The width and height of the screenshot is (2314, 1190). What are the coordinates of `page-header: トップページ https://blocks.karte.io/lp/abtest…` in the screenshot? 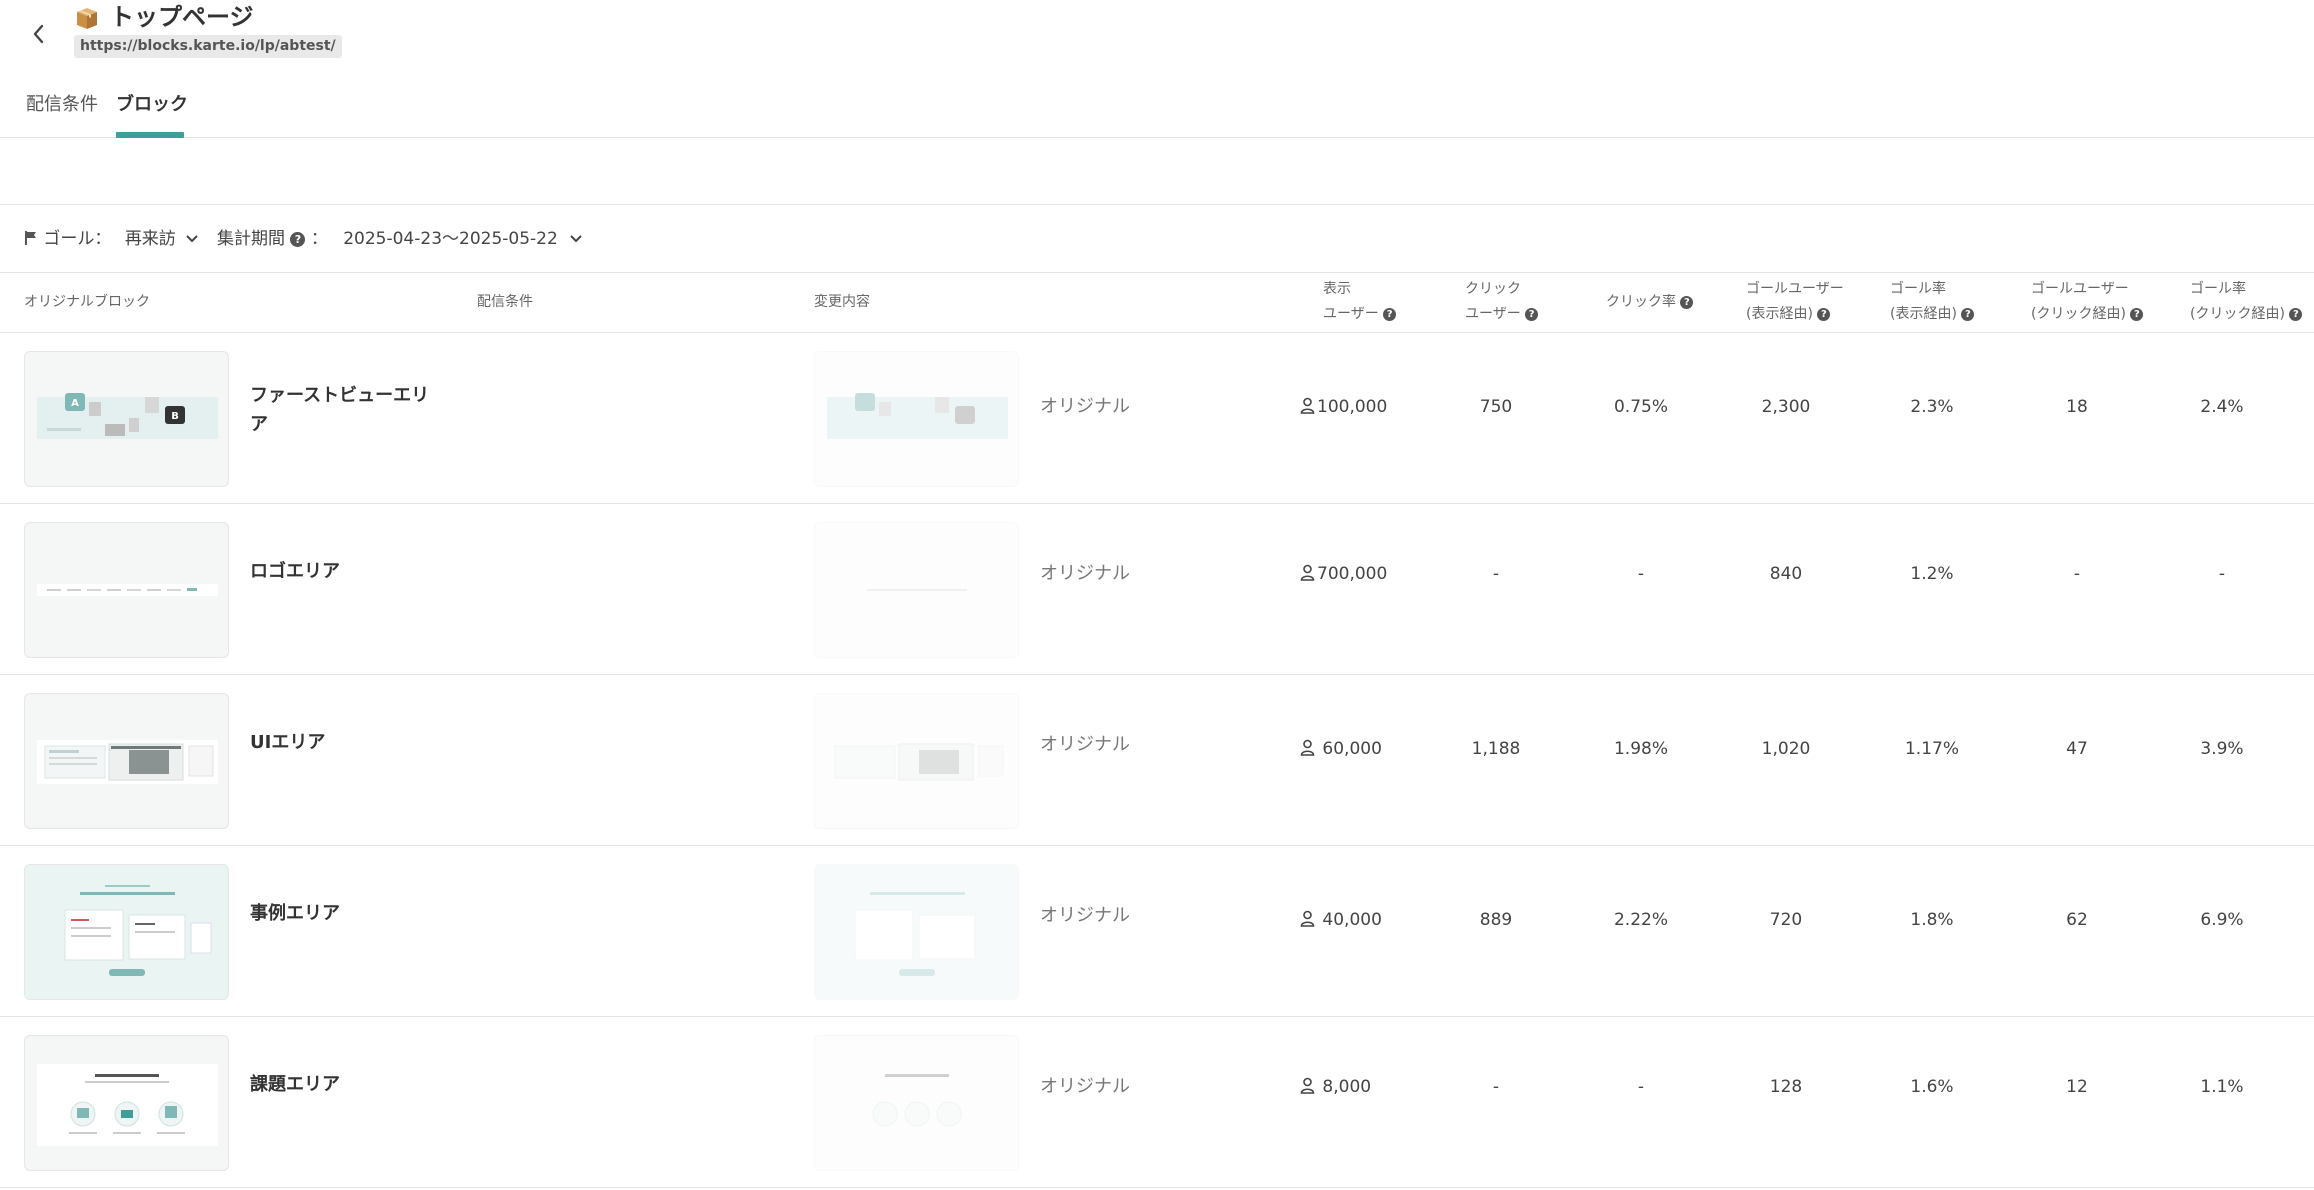 It's located at (1157, 30).